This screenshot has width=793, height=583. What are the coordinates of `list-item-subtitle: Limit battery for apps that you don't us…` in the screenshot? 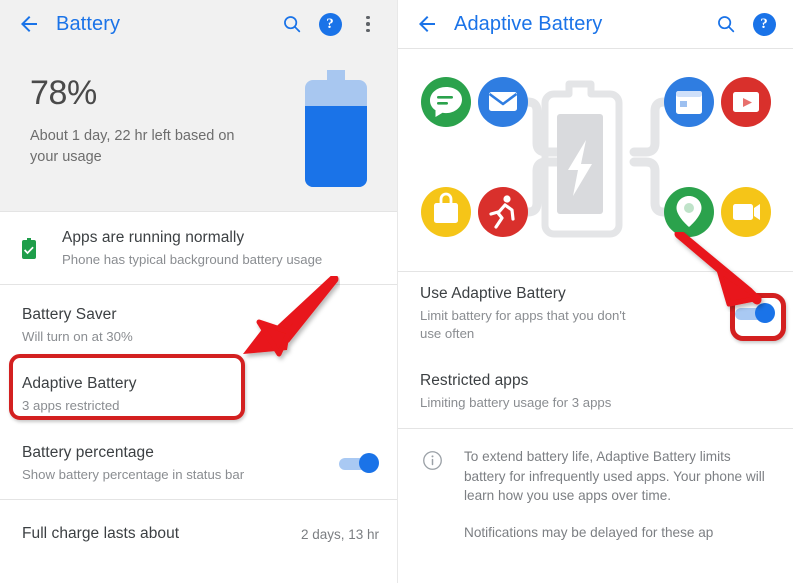 It's located at (523, 324).